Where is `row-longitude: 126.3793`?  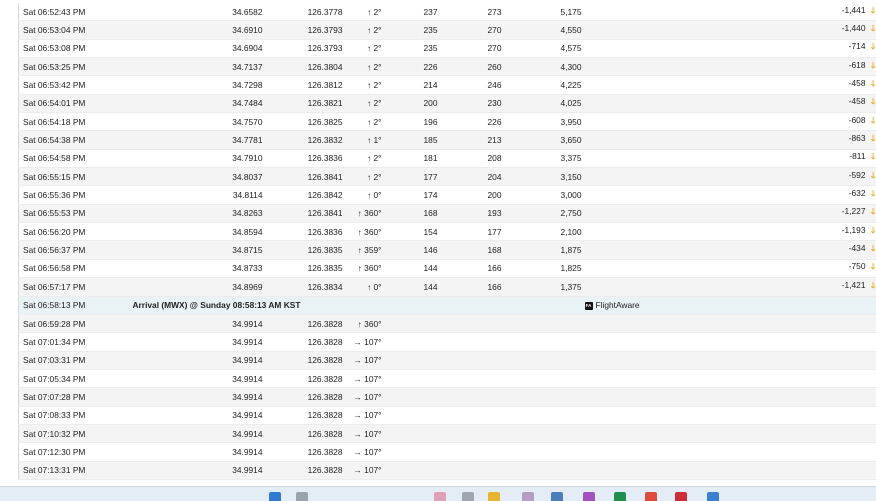
row-longitude: 126.3793 is located at coordinates (303, 30).